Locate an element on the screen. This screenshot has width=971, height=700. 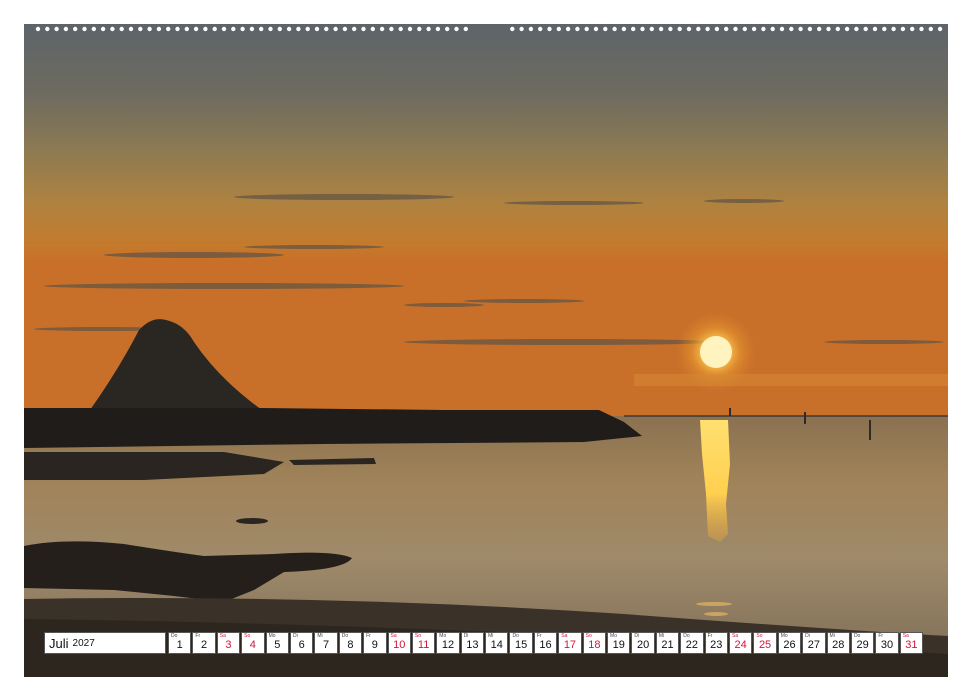
day-cell: Sa 10 is located at coordinates (399, 643).